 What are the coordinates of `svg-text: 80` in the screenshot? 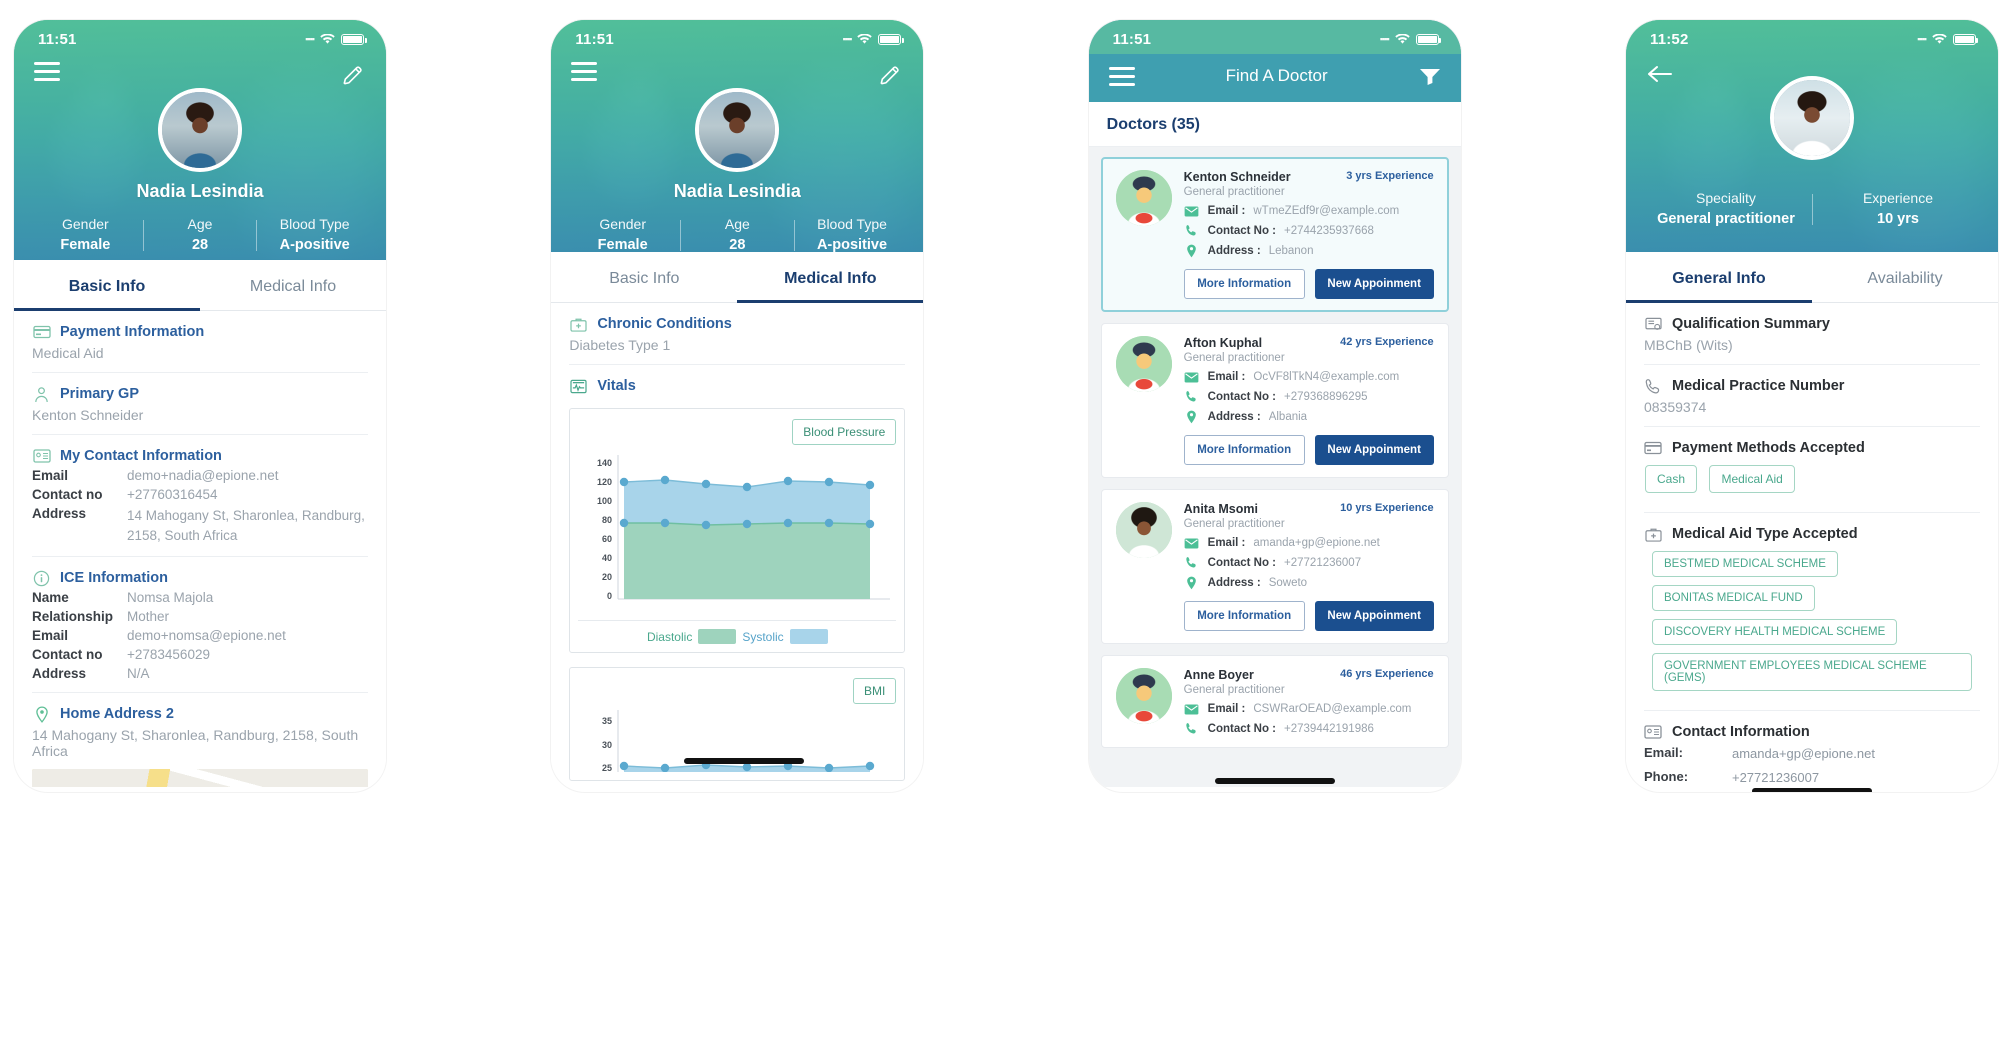 It's located at (607, 520).